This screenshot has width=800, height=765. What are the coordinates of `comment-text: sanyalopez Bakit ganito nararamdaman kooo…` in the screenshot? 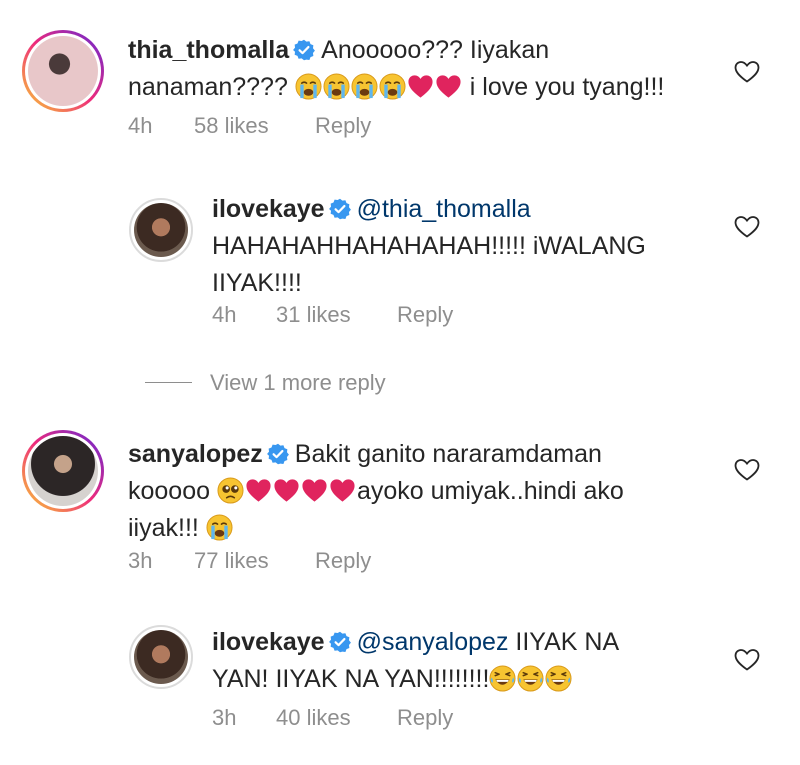 It's located at (428, 491).